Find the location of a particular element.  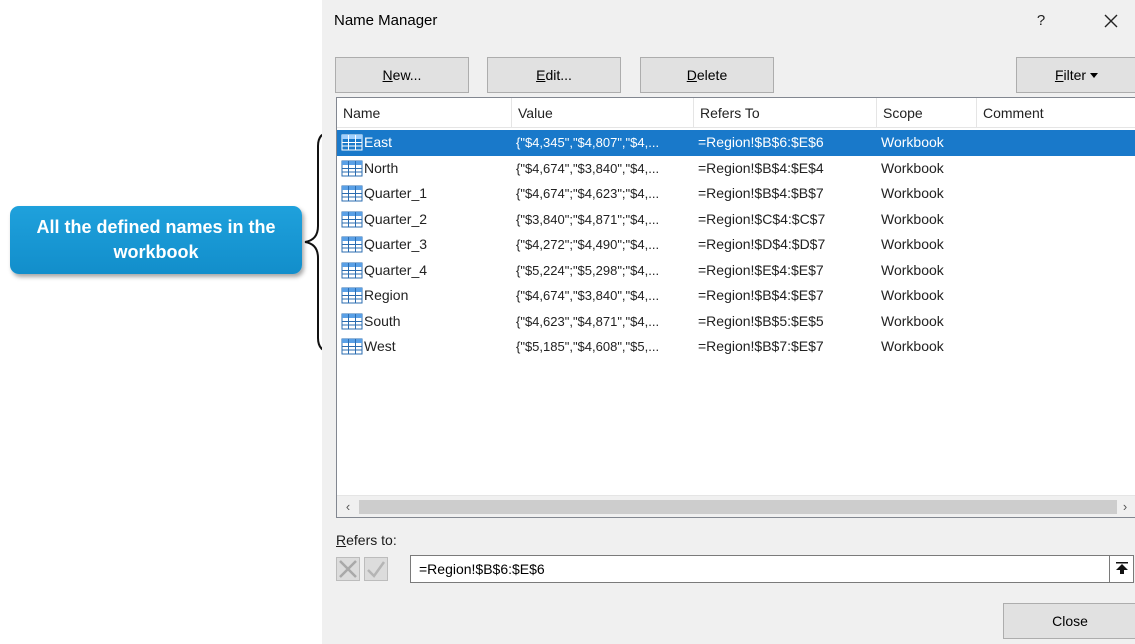

close-button: Close is located at coordinates (1069, 621).